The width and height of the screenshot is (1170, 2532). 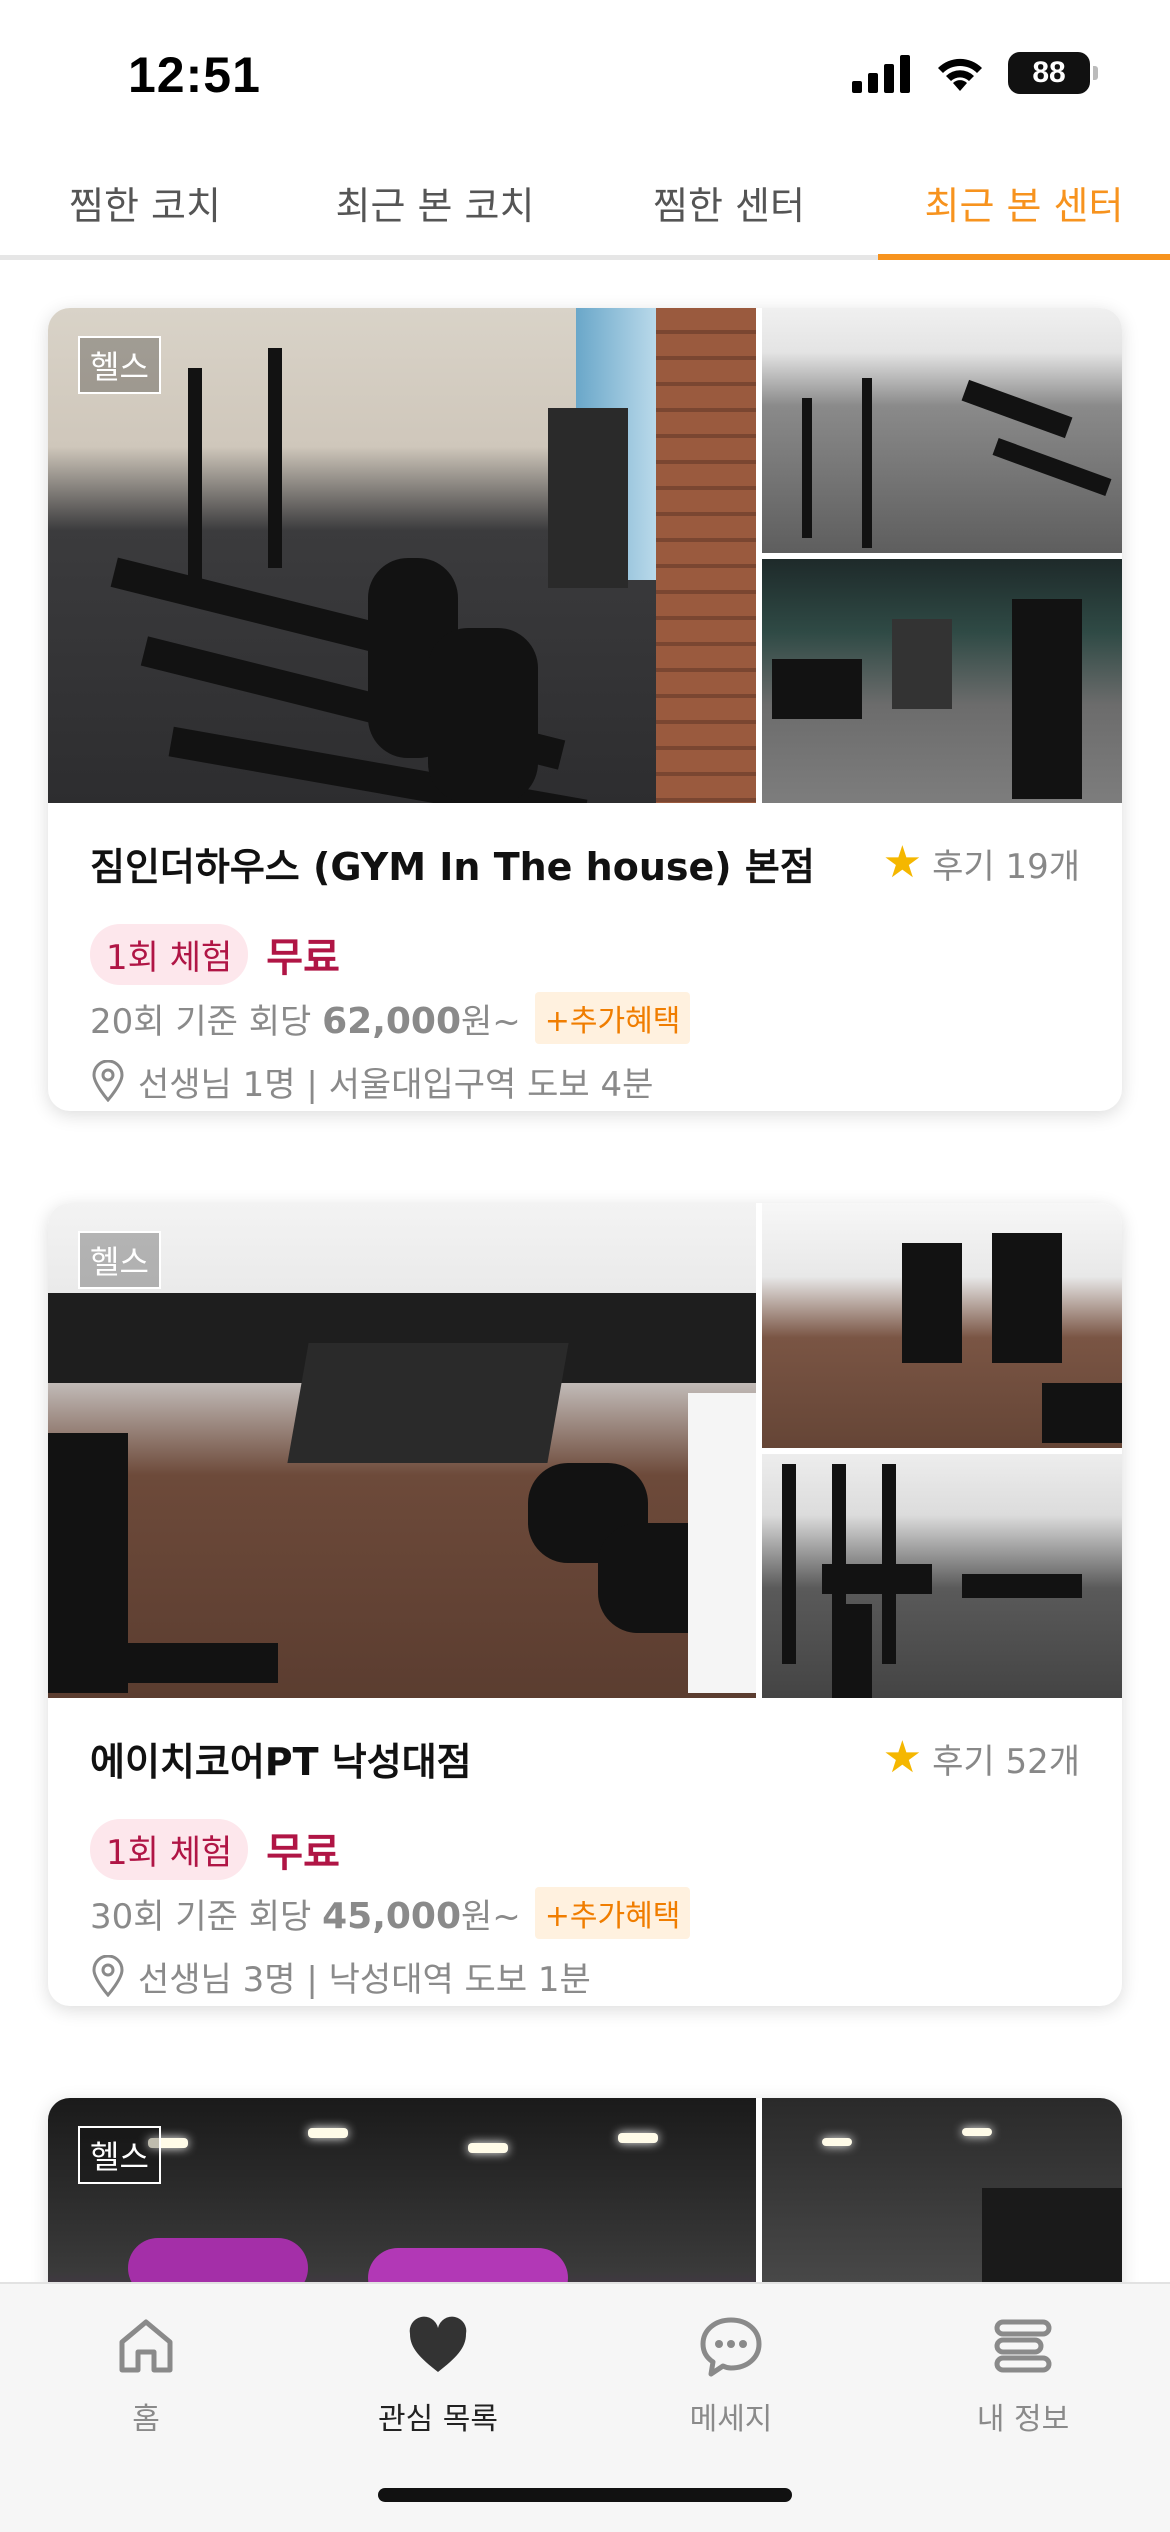 I want to click on price-prefix: 30회 기준 회당, so click(x=201, y=1916).